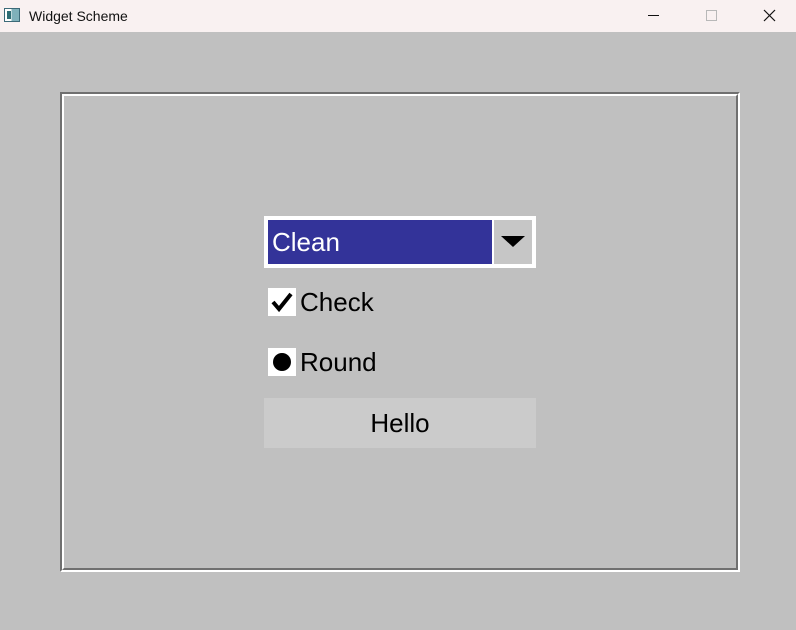 Image resolution: width=796 pixels, height=630 pixels. I want to click on minimize-button, so click(654, 16).